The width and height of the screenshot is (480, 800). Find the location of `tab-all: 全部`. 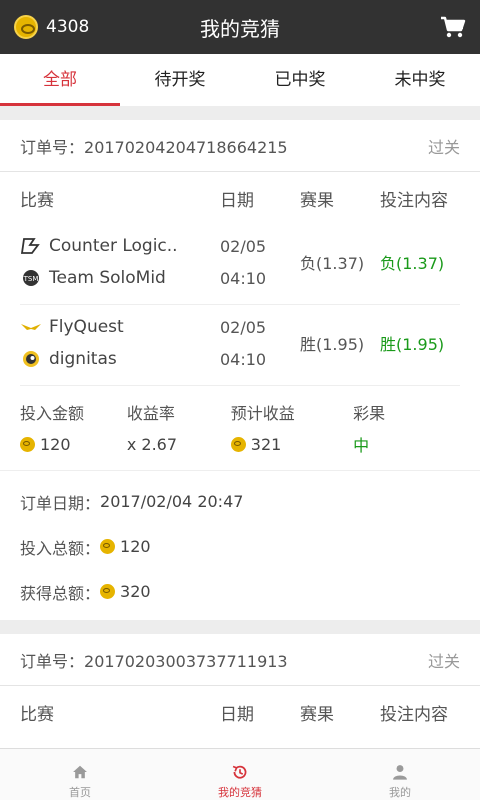

tab-all: 全部 is located at coordinates (60, 80).